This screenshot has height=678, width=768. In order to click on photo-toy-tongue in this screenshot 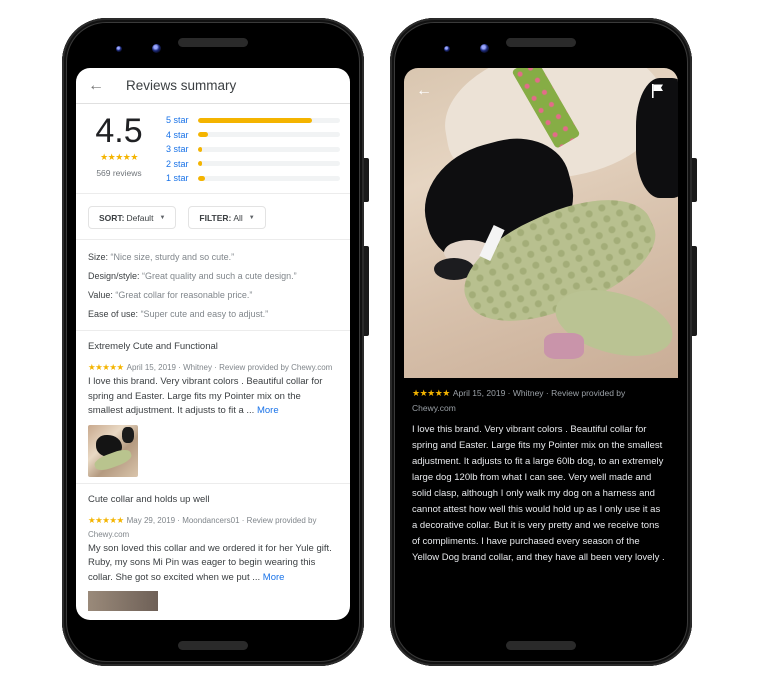, I will do `click(564, 346)`.